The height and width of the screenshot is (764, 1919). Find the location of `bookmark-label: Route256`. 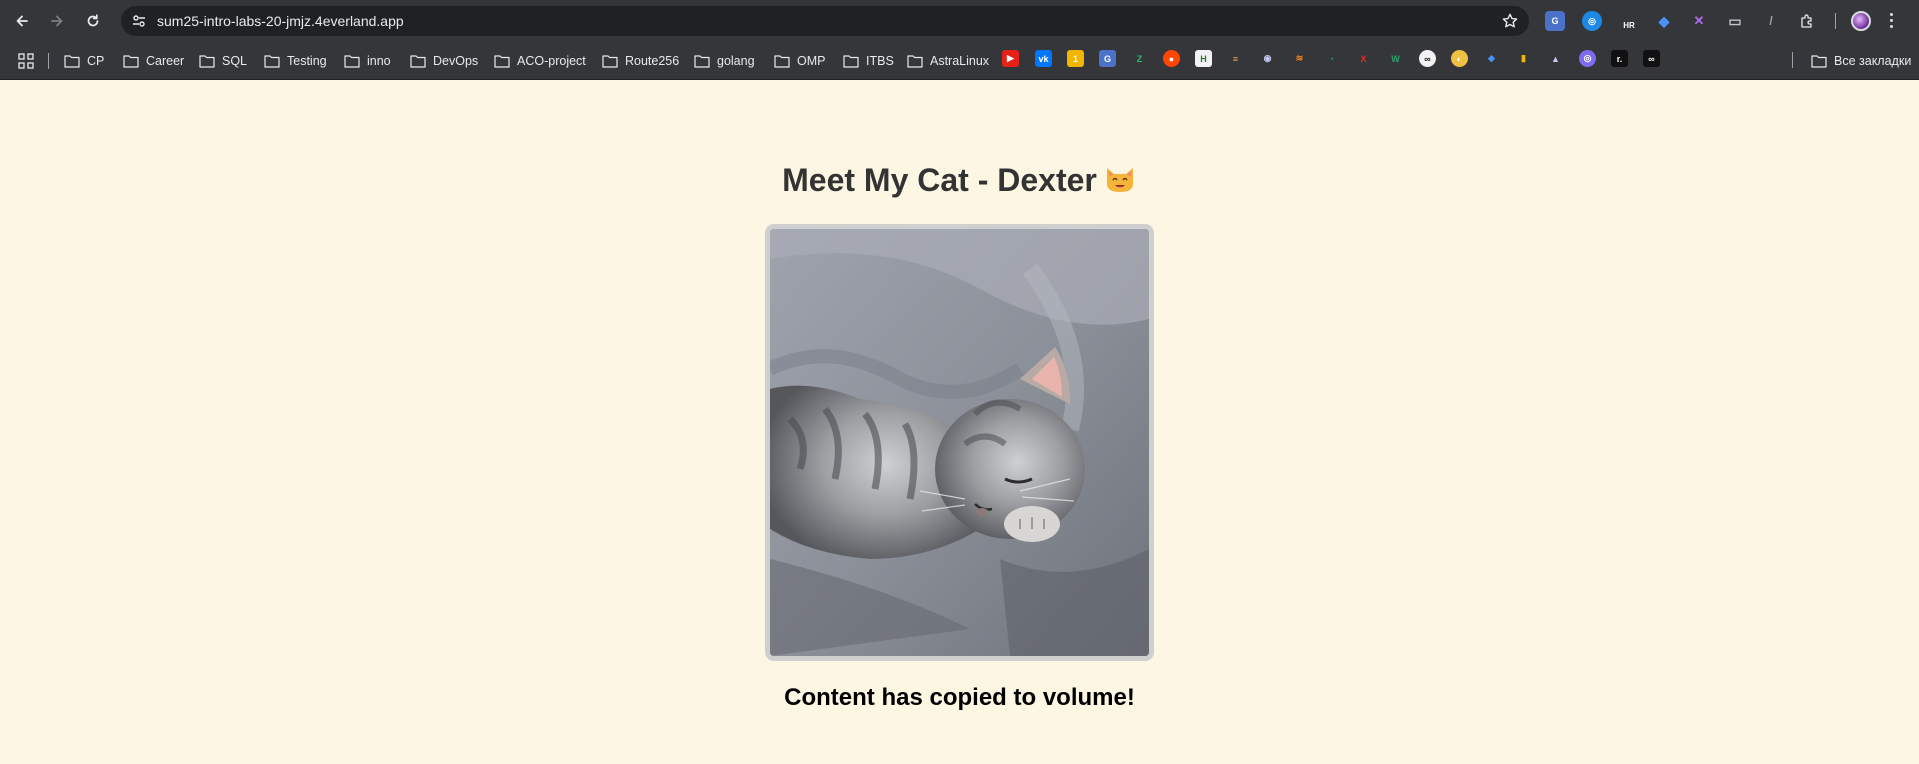

bookmark-label: Route256 is located at coordinates (652, 61).